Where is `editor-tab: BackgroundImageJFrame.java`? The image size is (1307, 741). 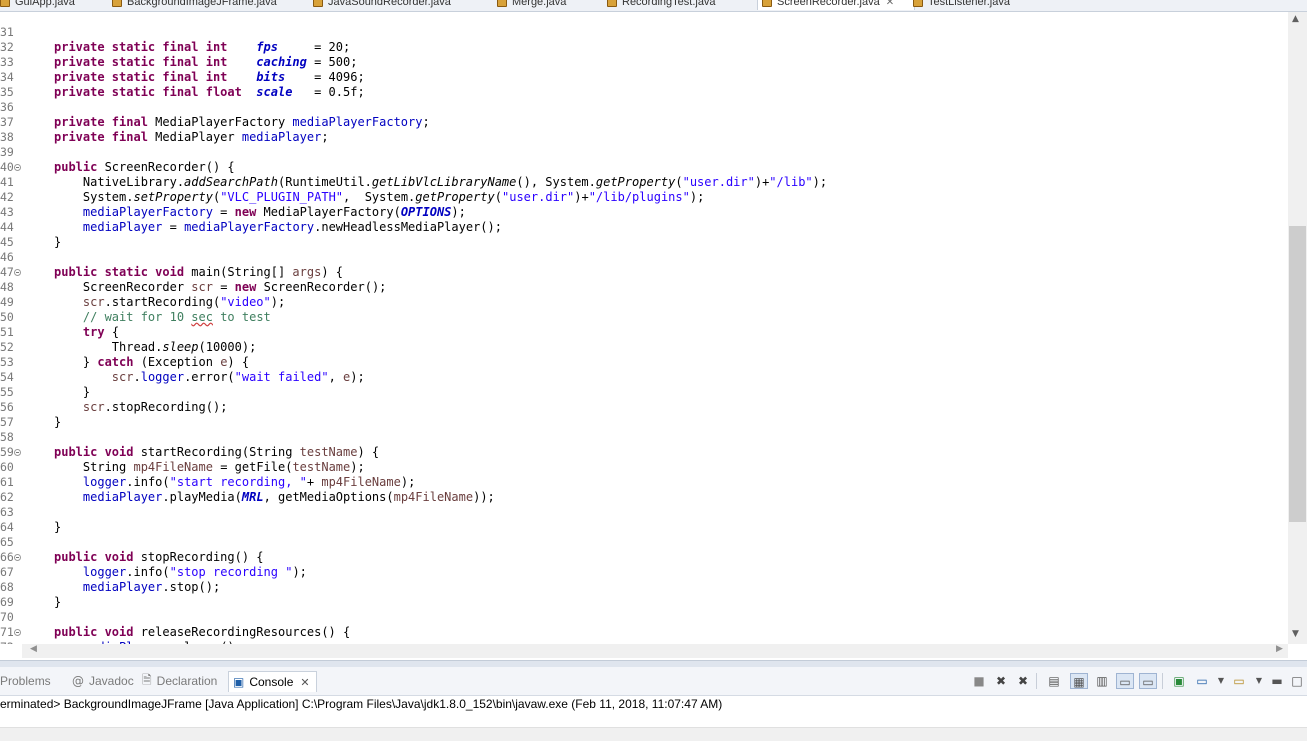
editor-tab: BackgroundImageJFrame.java is located at coordinates (201, 5).